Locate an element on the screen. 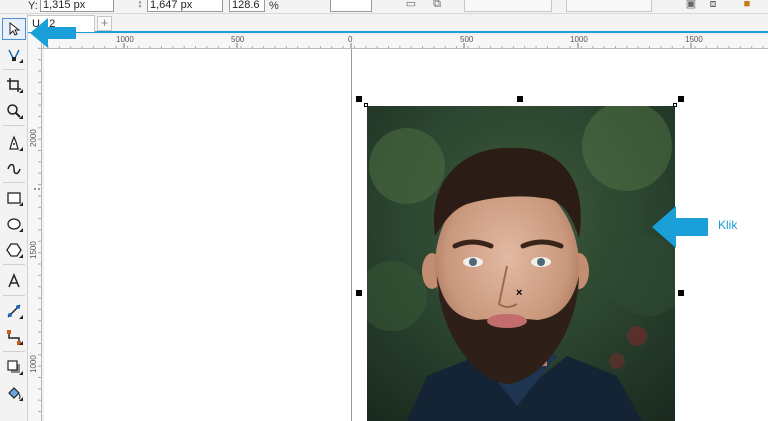 The width and height of the screenshot is (768, 421). y-position-field: 1,315 px is located at coordinates (77, 6).